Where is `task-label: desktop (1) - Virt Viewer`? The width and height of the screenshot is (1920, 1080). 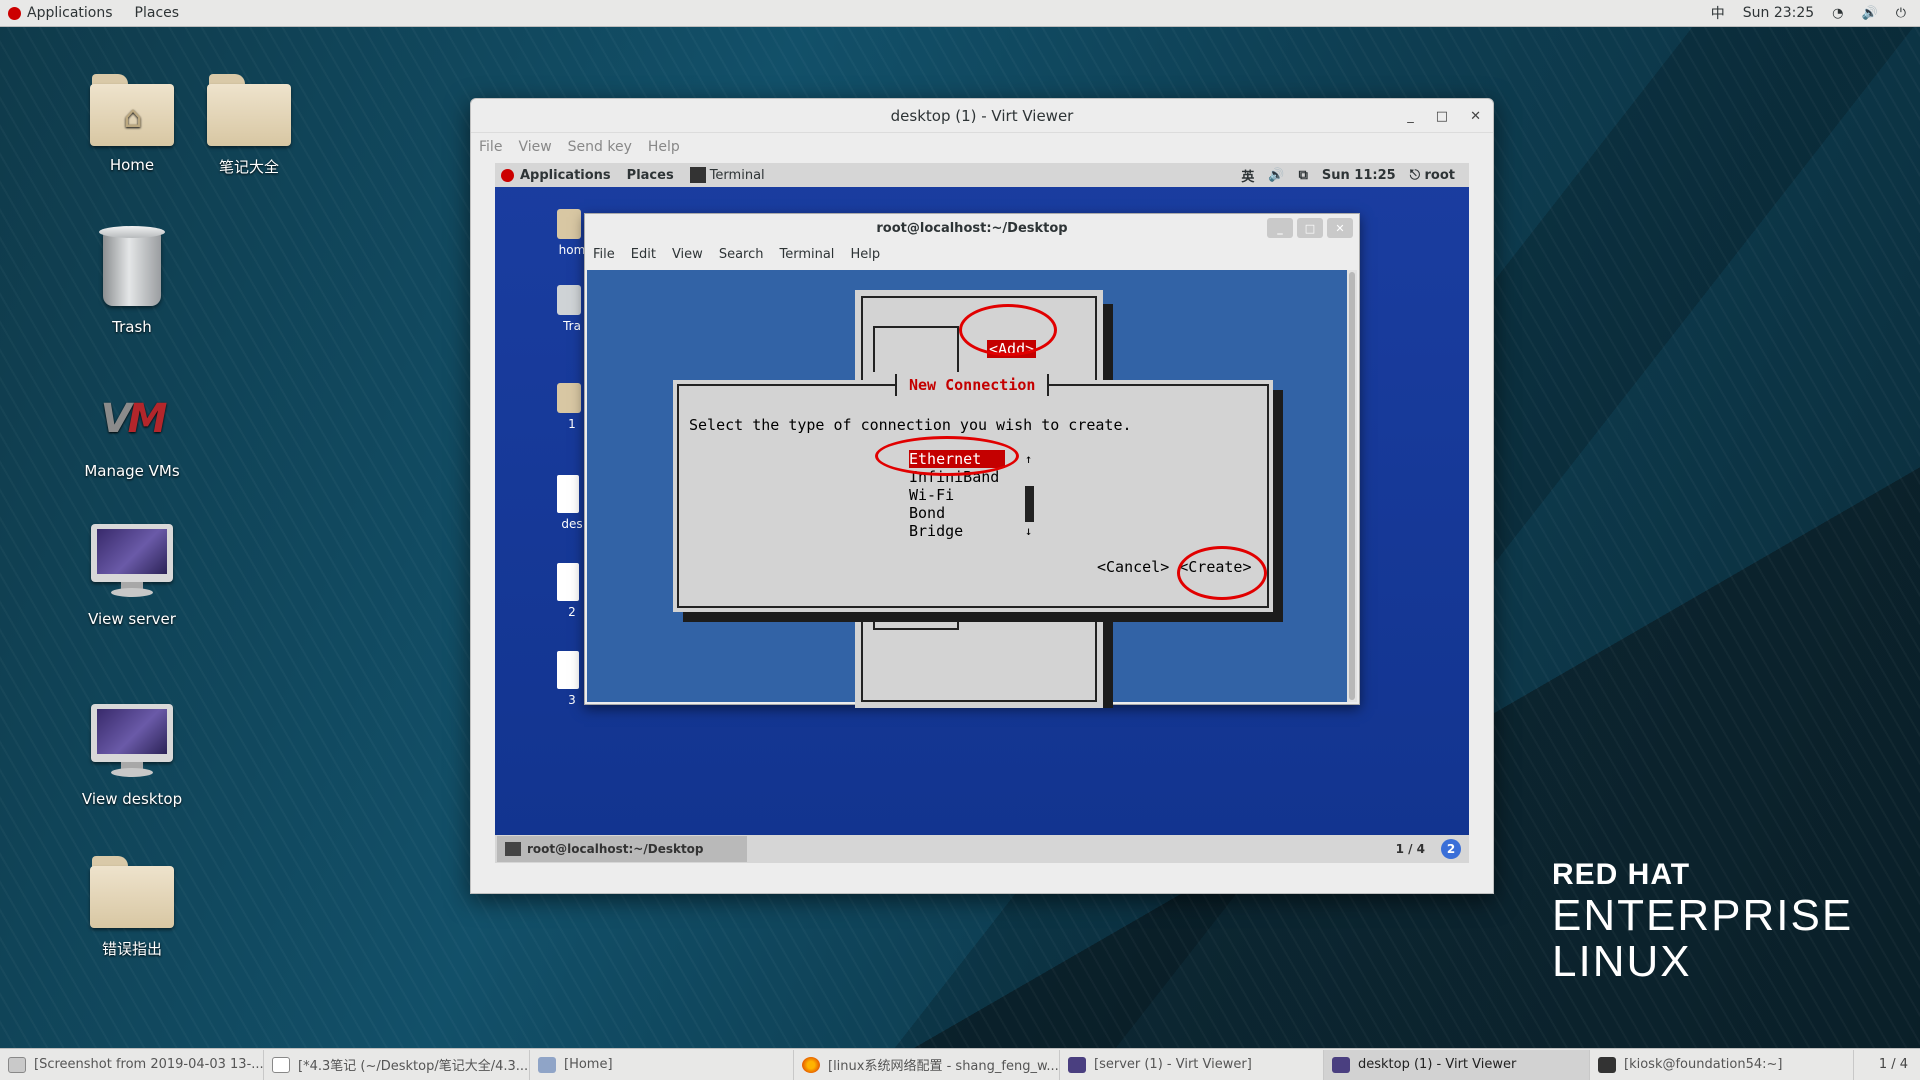
task-label: desktop (1) - Virt Viewer is located at coordinates (1437, 1064).